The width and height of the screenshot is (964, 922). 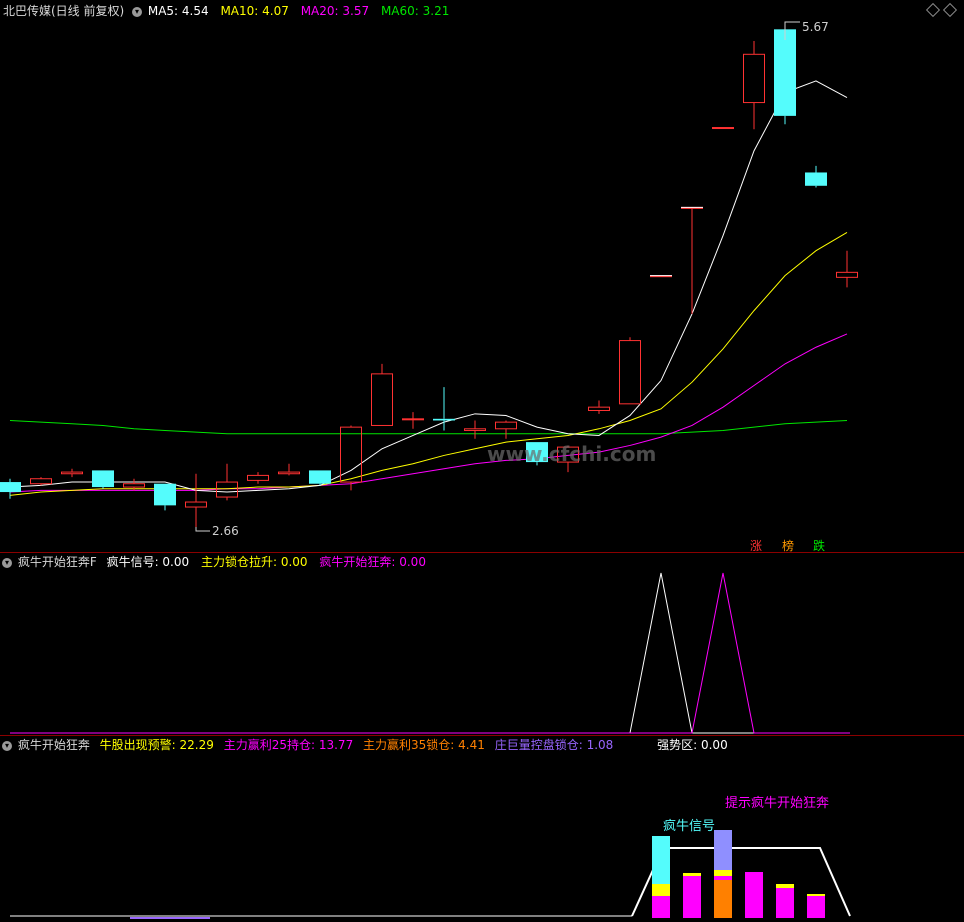 I want to click on hint-label: 提示疯牛开始狂奔, so click(x=777, y=803).